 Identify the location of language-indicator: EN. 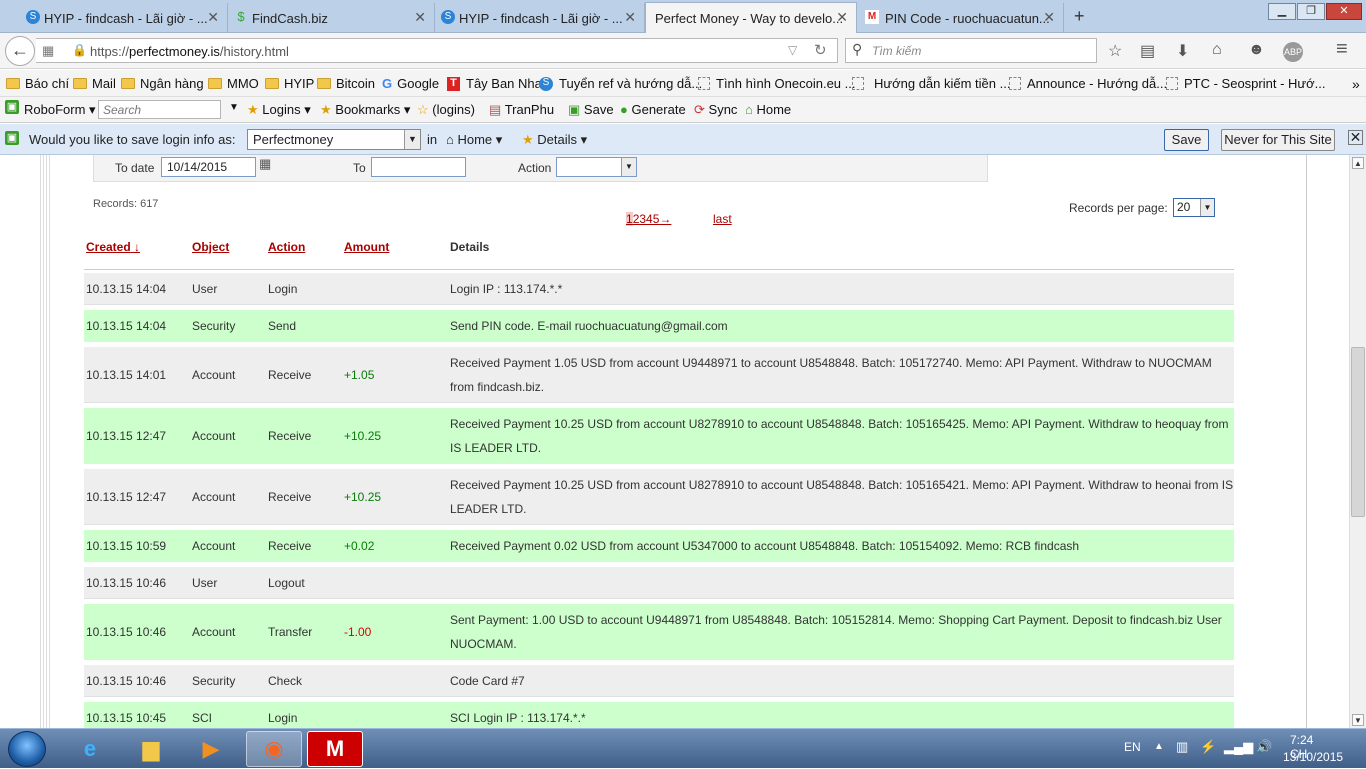
(1132, 747).